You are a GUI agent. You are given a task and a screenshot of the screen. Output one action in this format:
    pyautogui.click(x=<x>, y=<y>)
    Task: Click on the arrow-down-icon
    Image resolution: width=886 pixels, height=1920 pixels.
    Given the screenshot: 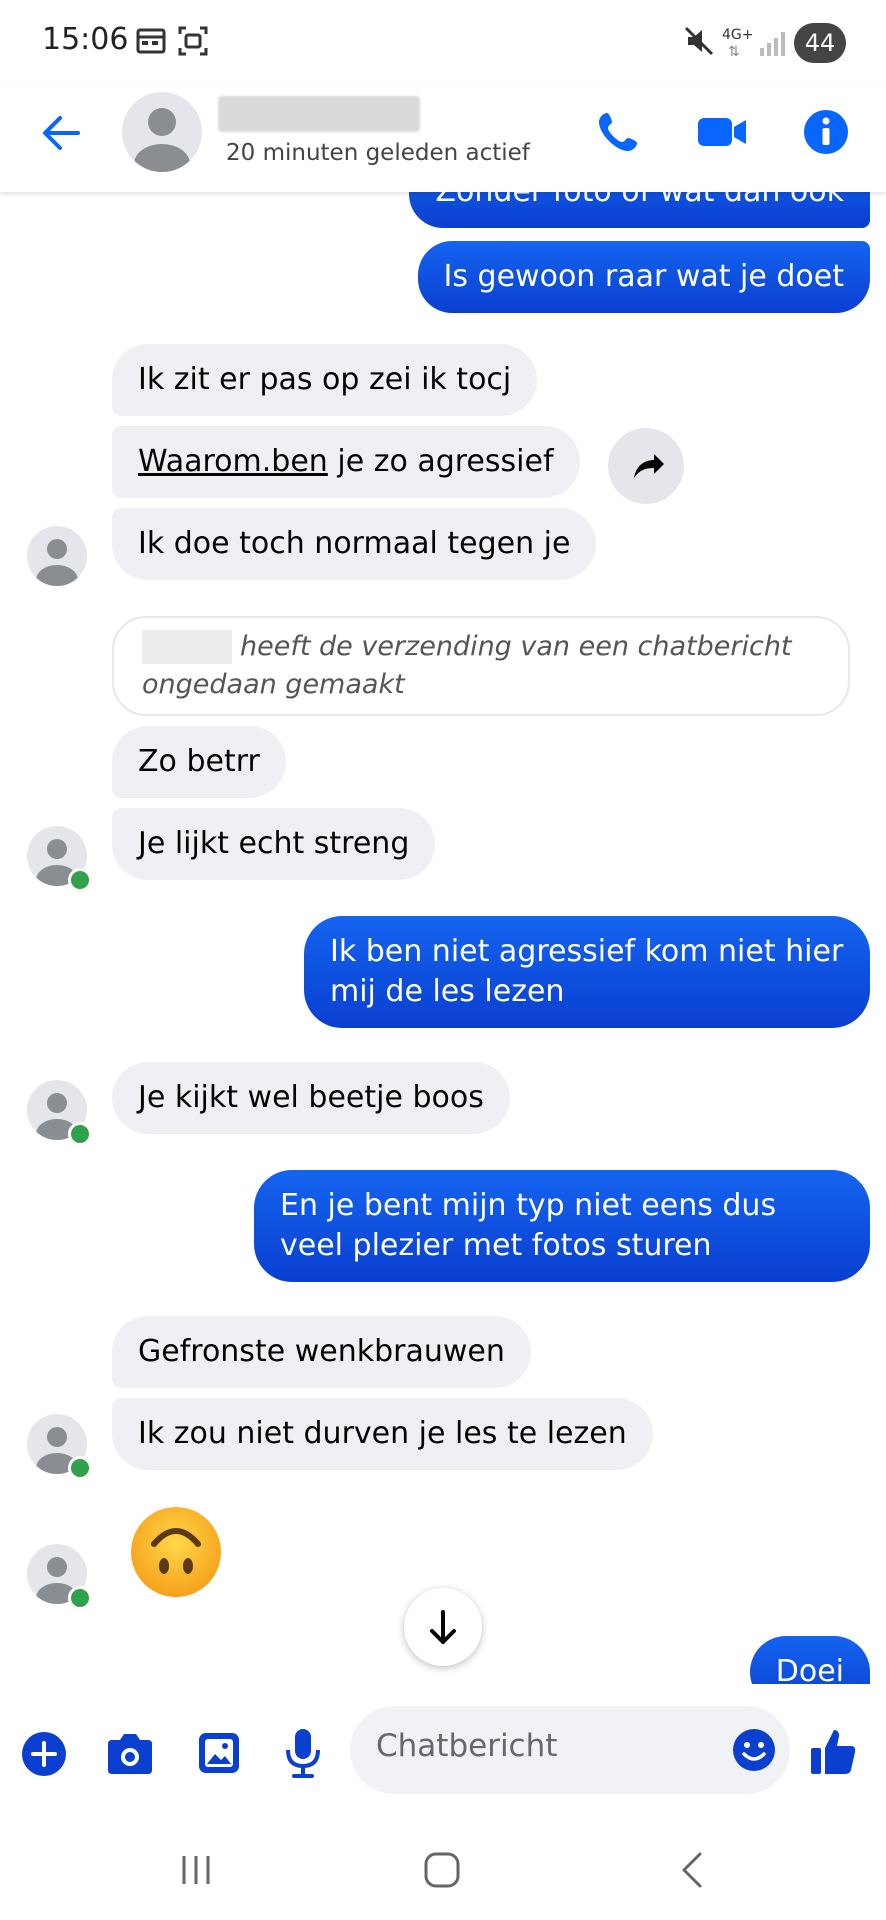 What is the action you would take?
    pyautogui.click(x=443, y=1627)
    